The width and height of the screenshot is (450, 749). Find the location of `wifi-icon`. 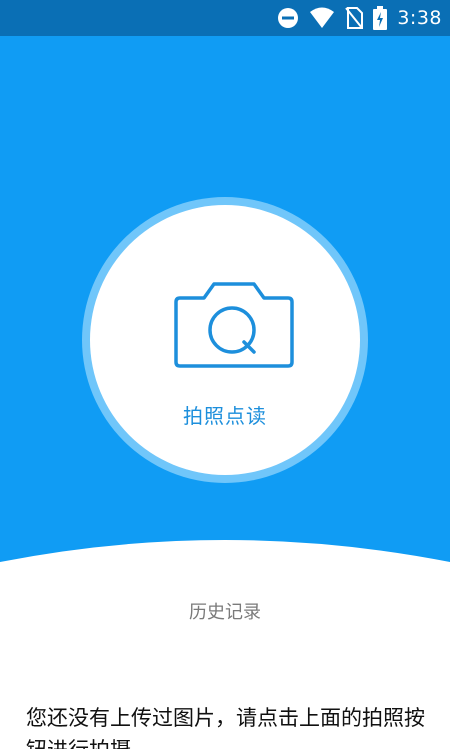

wifi-icon is located at coordinates (322, 18).